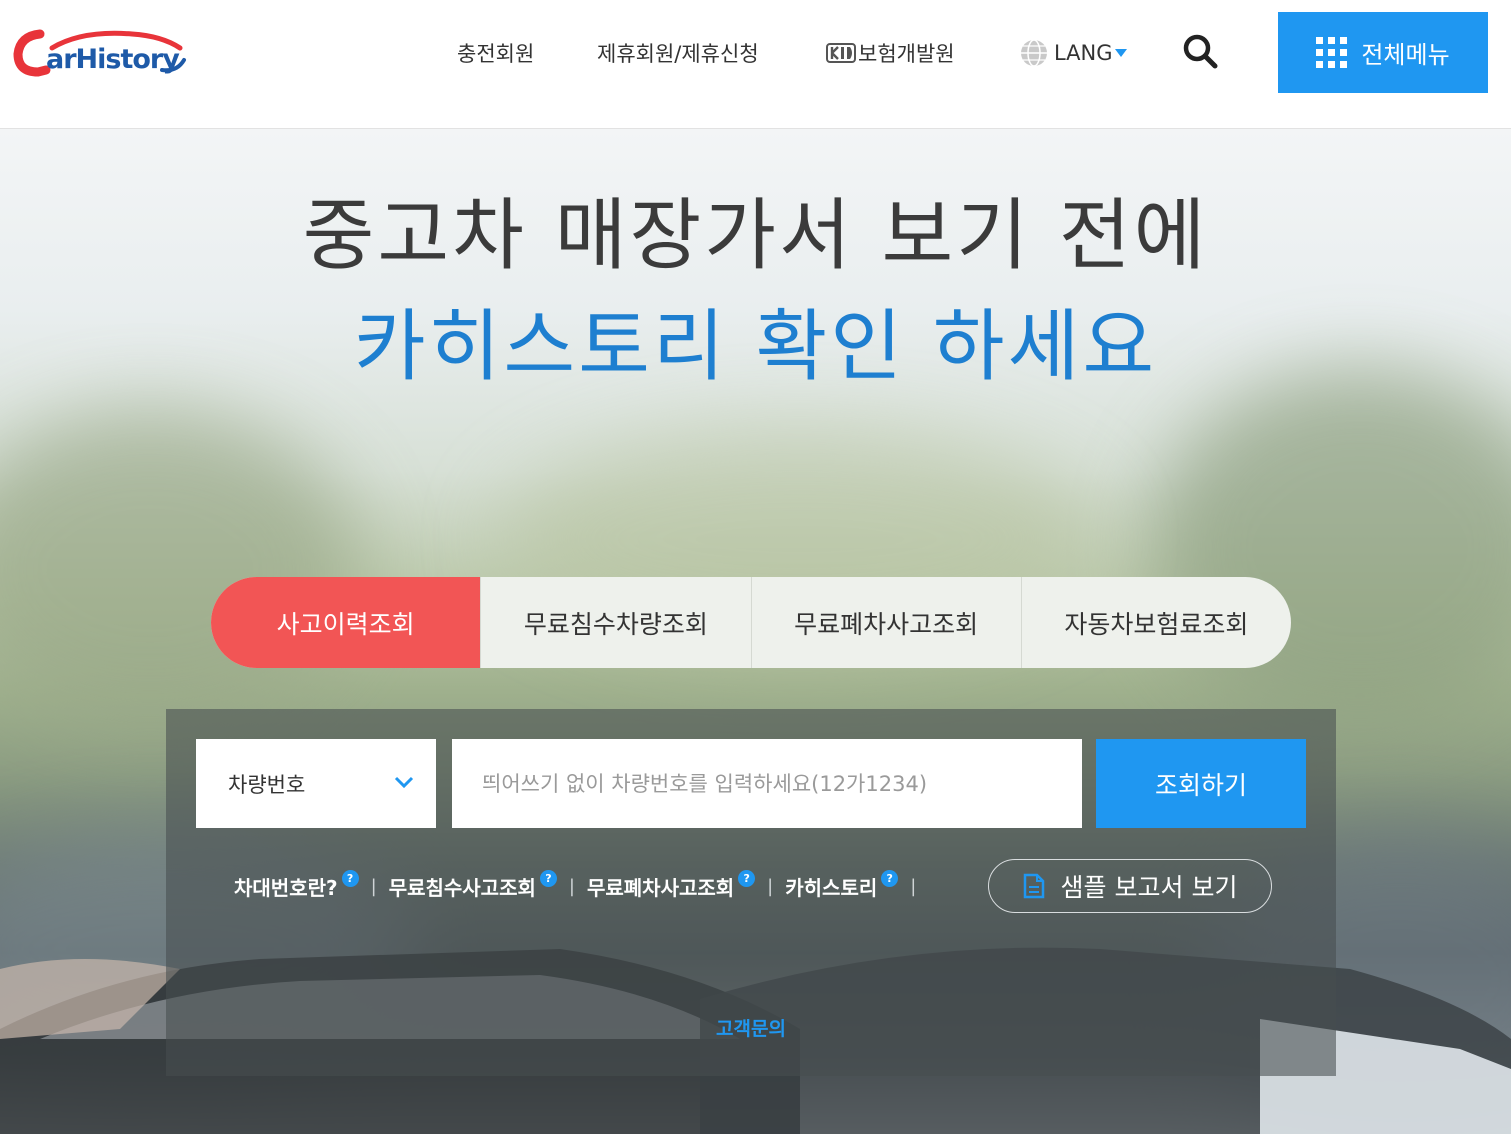 This screenshot has height=1134, width=1511. I want to click on tab-accident-history-label: 사고이력조회, so click(345, 624).